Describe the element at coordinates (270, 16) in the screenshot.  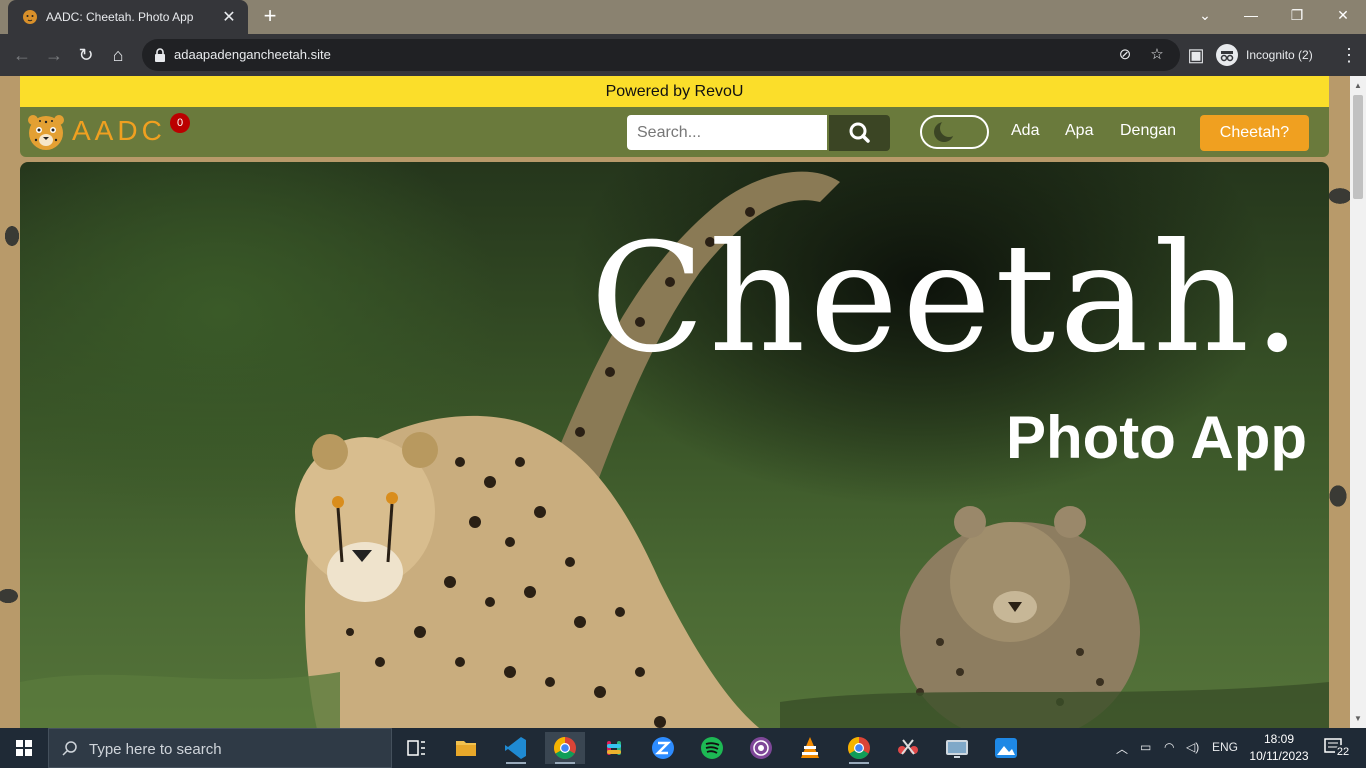
I see `new-tab-button: +` at that location.